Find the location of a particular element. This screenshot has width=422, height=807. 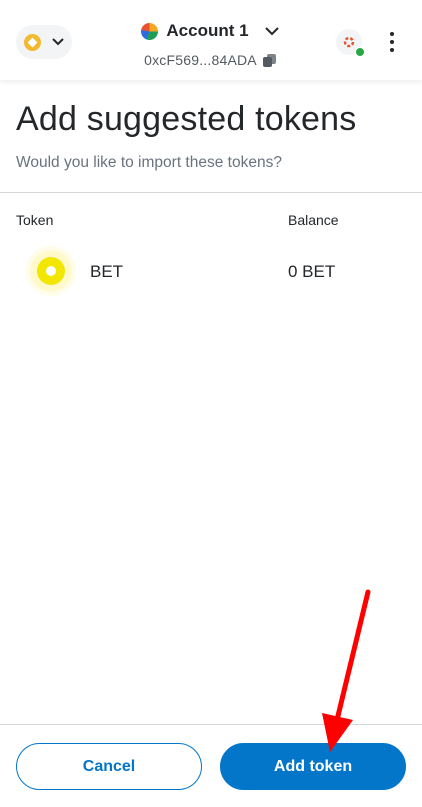

account-menu-button: Account 1 is located at coordinates (210, 31).